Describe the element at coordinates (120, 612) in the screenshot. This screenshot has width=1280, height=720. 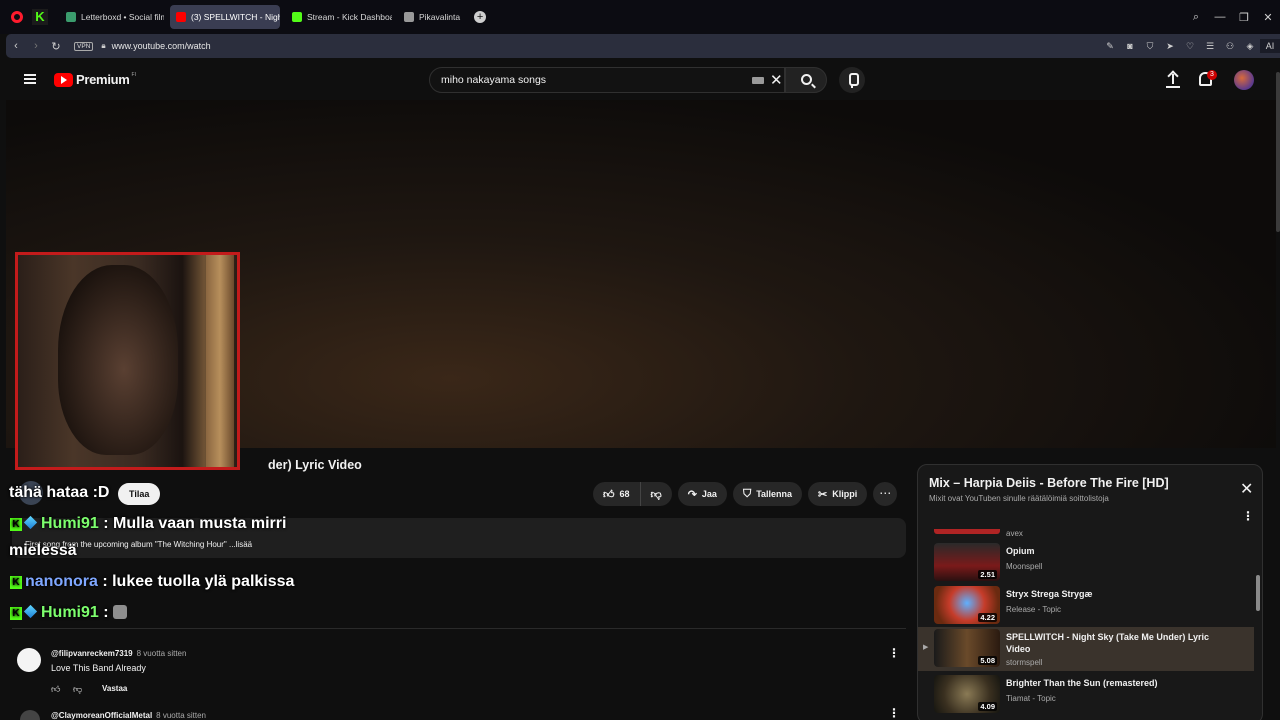
I see `chat-emote-icon` at that location.